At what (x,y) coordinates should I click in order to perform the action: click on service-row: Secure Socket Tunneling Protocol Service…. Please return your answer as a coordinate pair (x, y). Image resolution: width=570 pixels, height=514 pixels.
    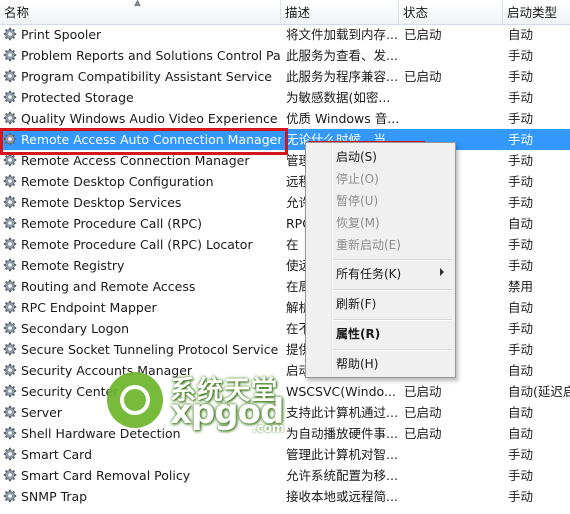
    Looking at the image, I should click on (285, 349).